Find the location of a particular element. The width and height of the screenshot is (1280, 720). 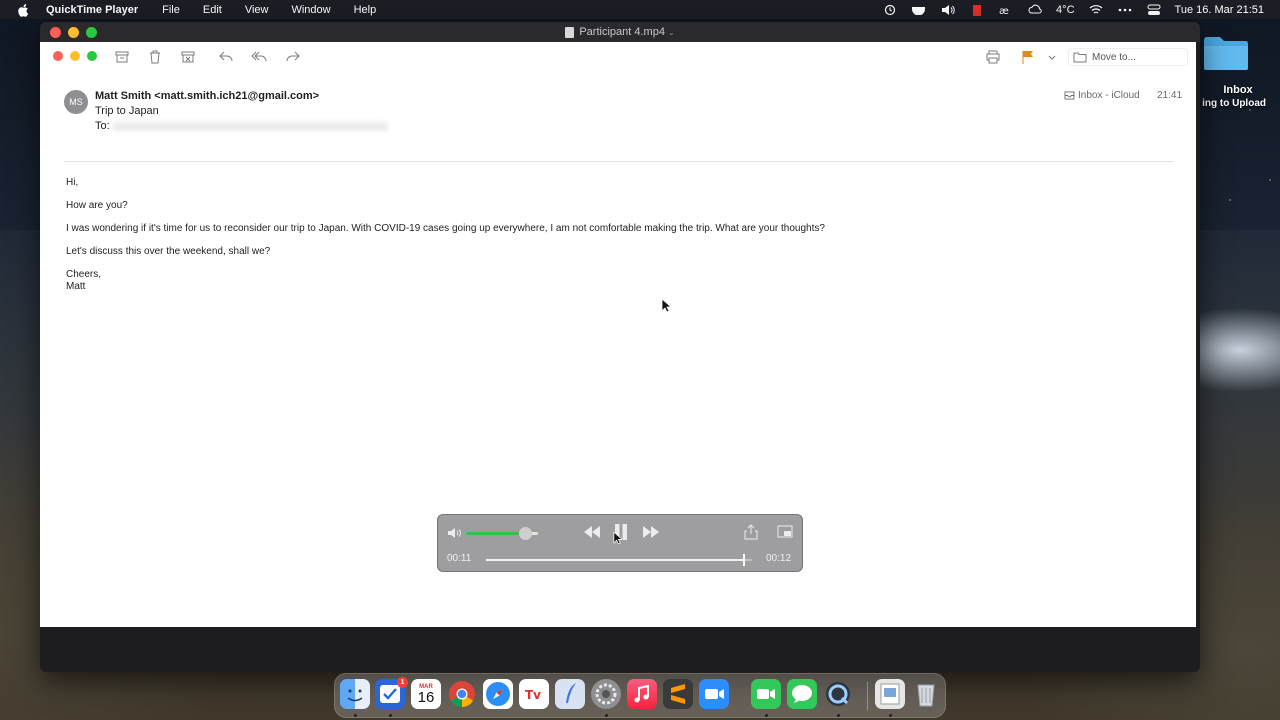

mail-zoom-dot is located at coordinates (92, 56).